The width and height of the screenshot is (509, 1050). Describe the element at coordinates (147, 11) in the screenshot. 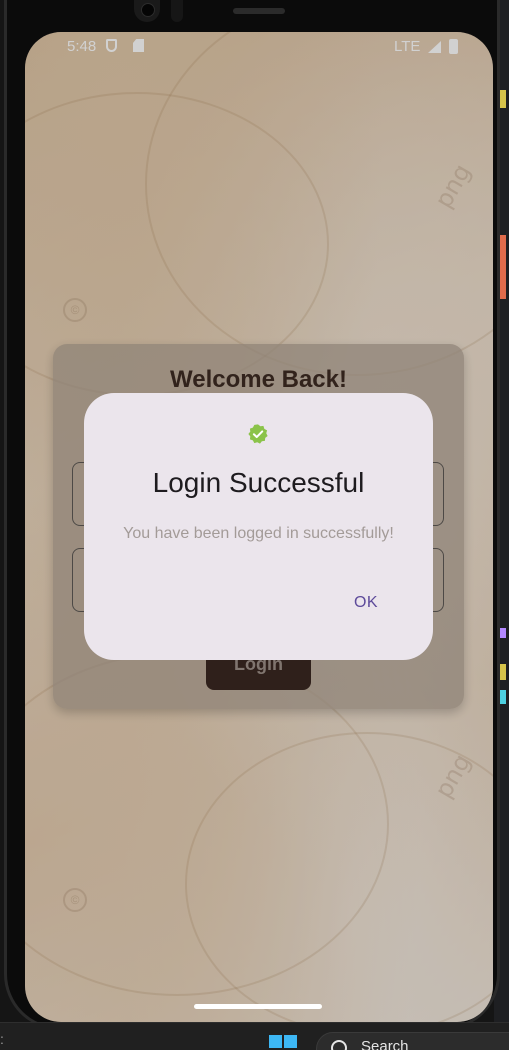

I see `camera-icon` at that location.